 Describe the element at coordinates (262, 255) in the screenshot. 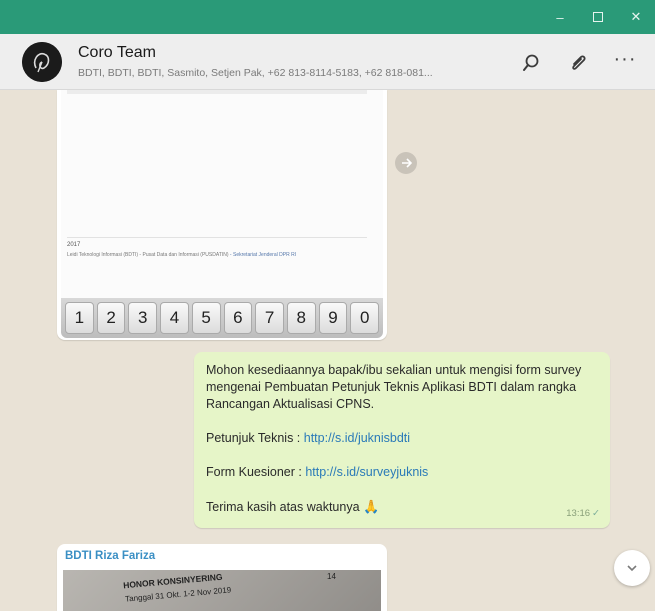

I see `doc-footer-link: - Sekretariat Jenderal DPR RI` at that location.